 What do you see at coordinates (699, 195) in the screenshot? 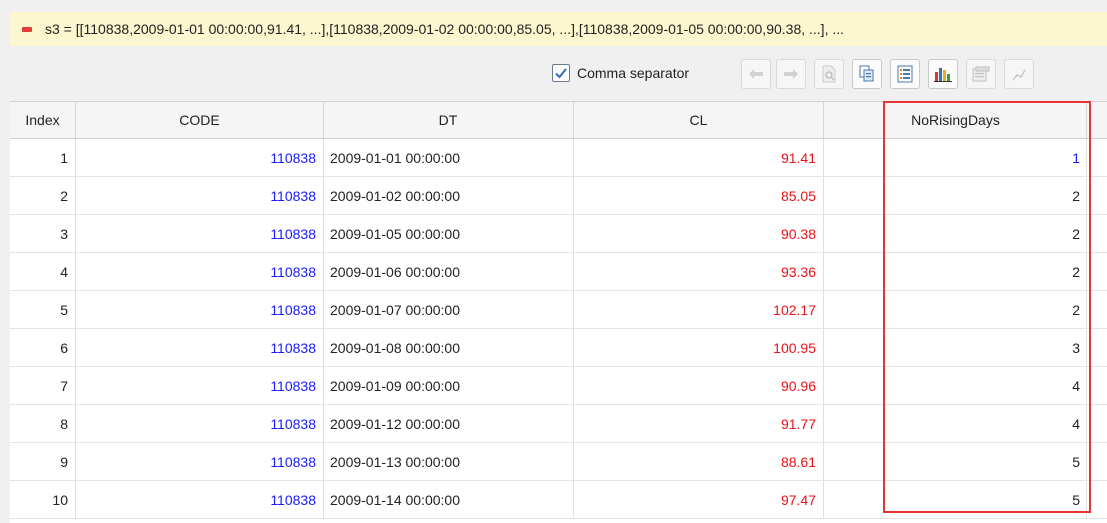
I see `cl-cell: 85.05` at bounding box center [699, 195].